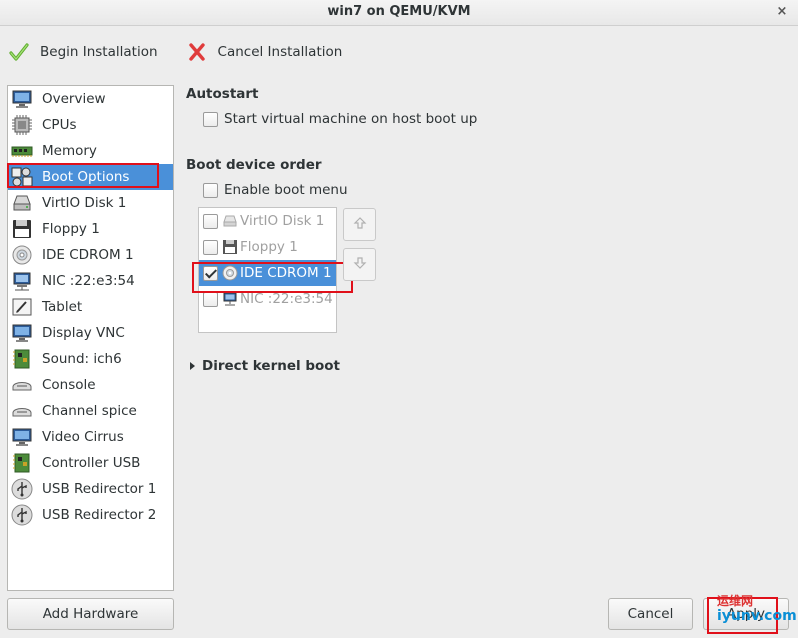  What do you see at coordinates (222, 94) in the screenshot?
I see `autostart-title: Autostart` at bounding box center [222, 94].